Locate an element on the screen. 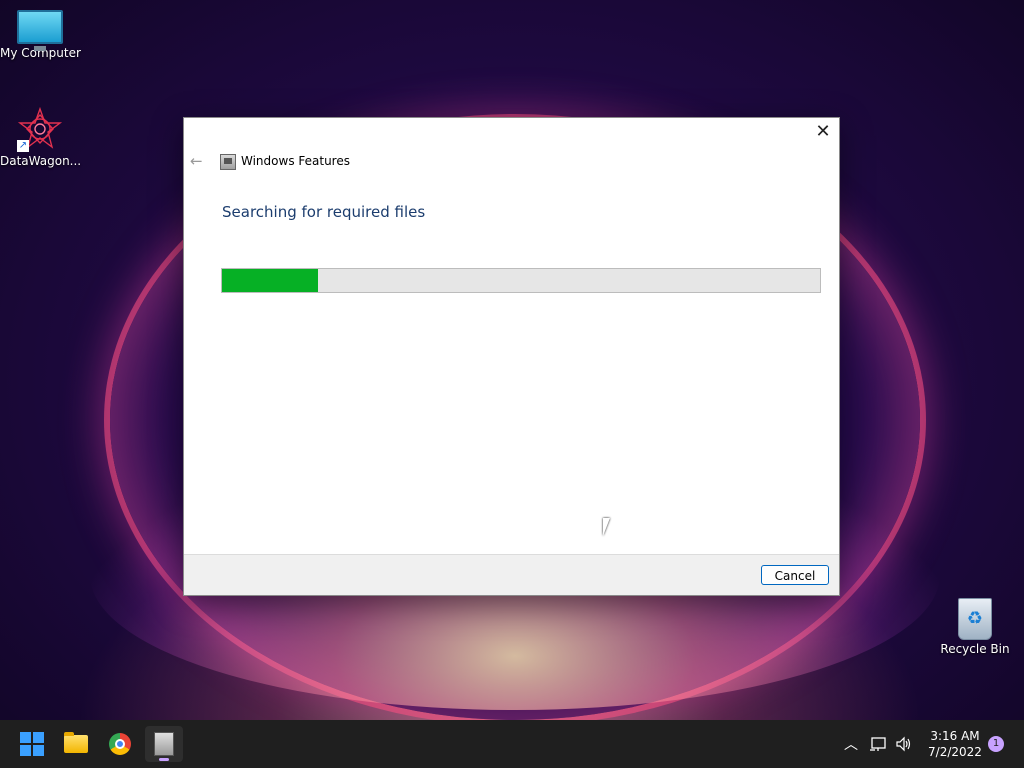 The height and width of the screenshot is (768, 1024). network-icon is located at coordinates (878, 744).